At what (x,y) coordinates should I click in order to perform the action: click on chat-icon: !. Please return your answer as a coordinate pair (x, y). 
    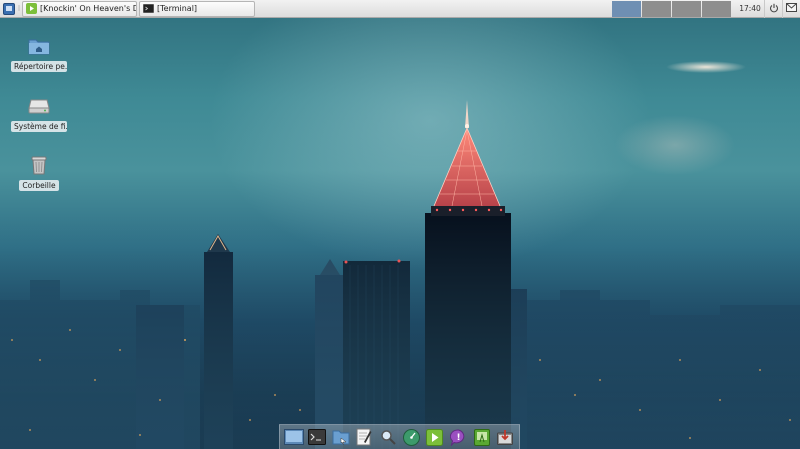
    Looking at the image, I should click on (458, 437).